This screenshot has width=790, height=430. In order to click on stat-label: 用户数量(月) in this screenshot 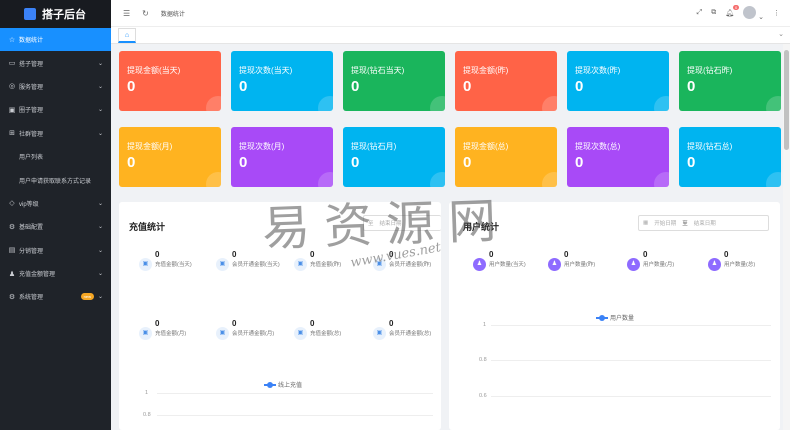, I will do `click(659, 265)`.